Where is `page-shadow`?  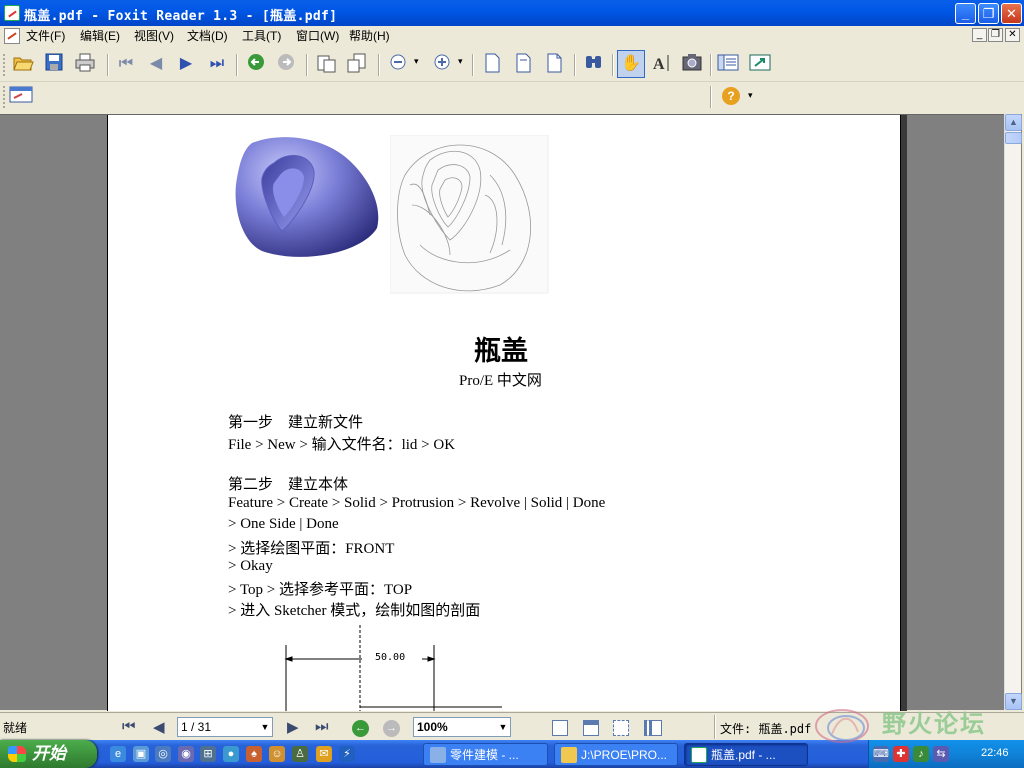 page-shadow is located at coordinates (904, 413).